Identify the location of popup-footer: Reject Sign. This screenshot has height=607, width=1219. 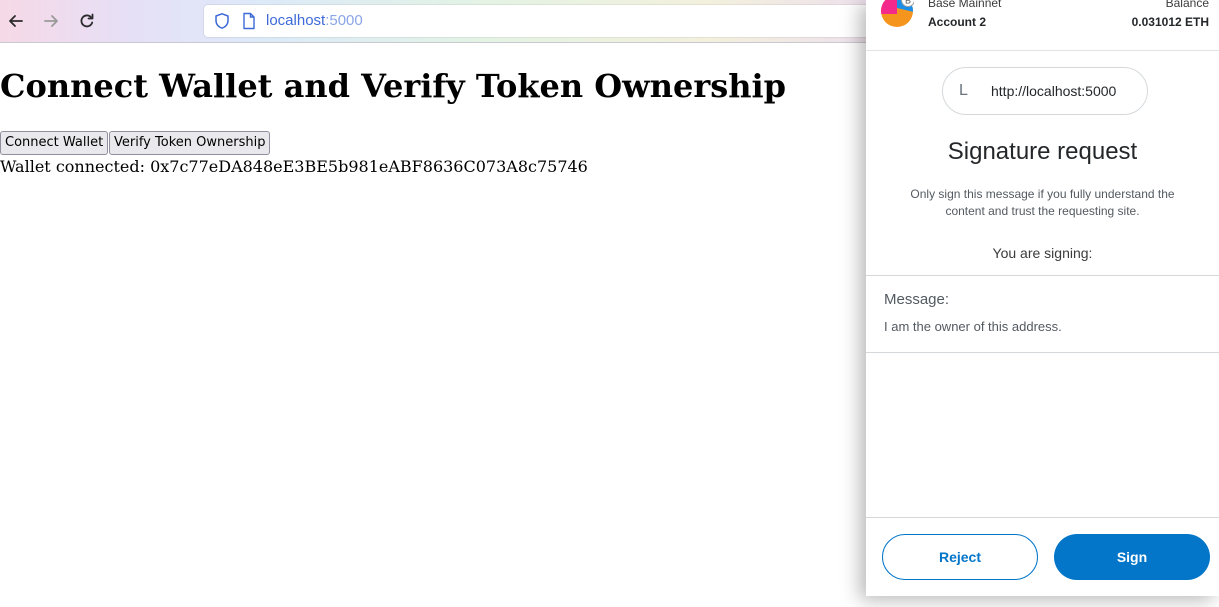
(1042, 556).